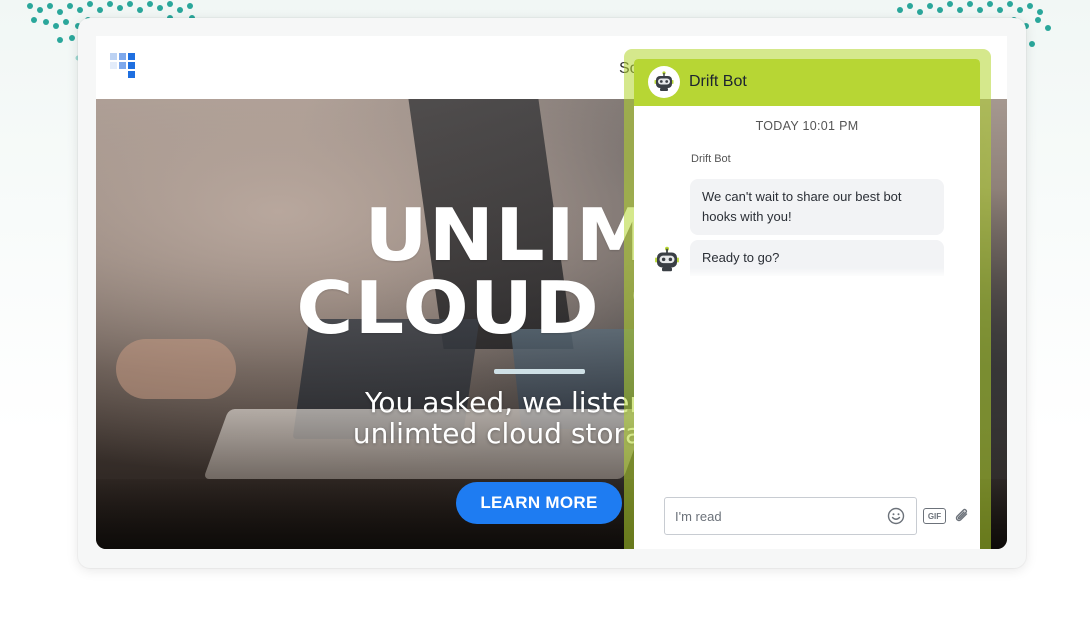  What do you see at coordinates (807, 126) in the screenshot?
I see `chat-timestamp: TODAY 10:01 PM` at bounding box center [807, 126].